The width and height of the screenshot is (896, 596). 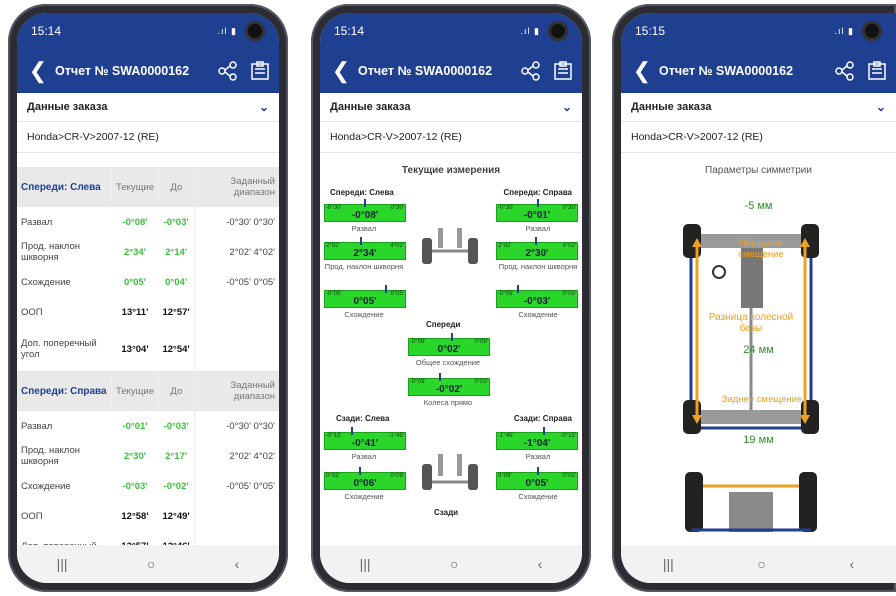 What do you see at coordinates (333, 246) in the screenshot?
I see `gauge-min: 2°02'` at bounding box center [333, 246].